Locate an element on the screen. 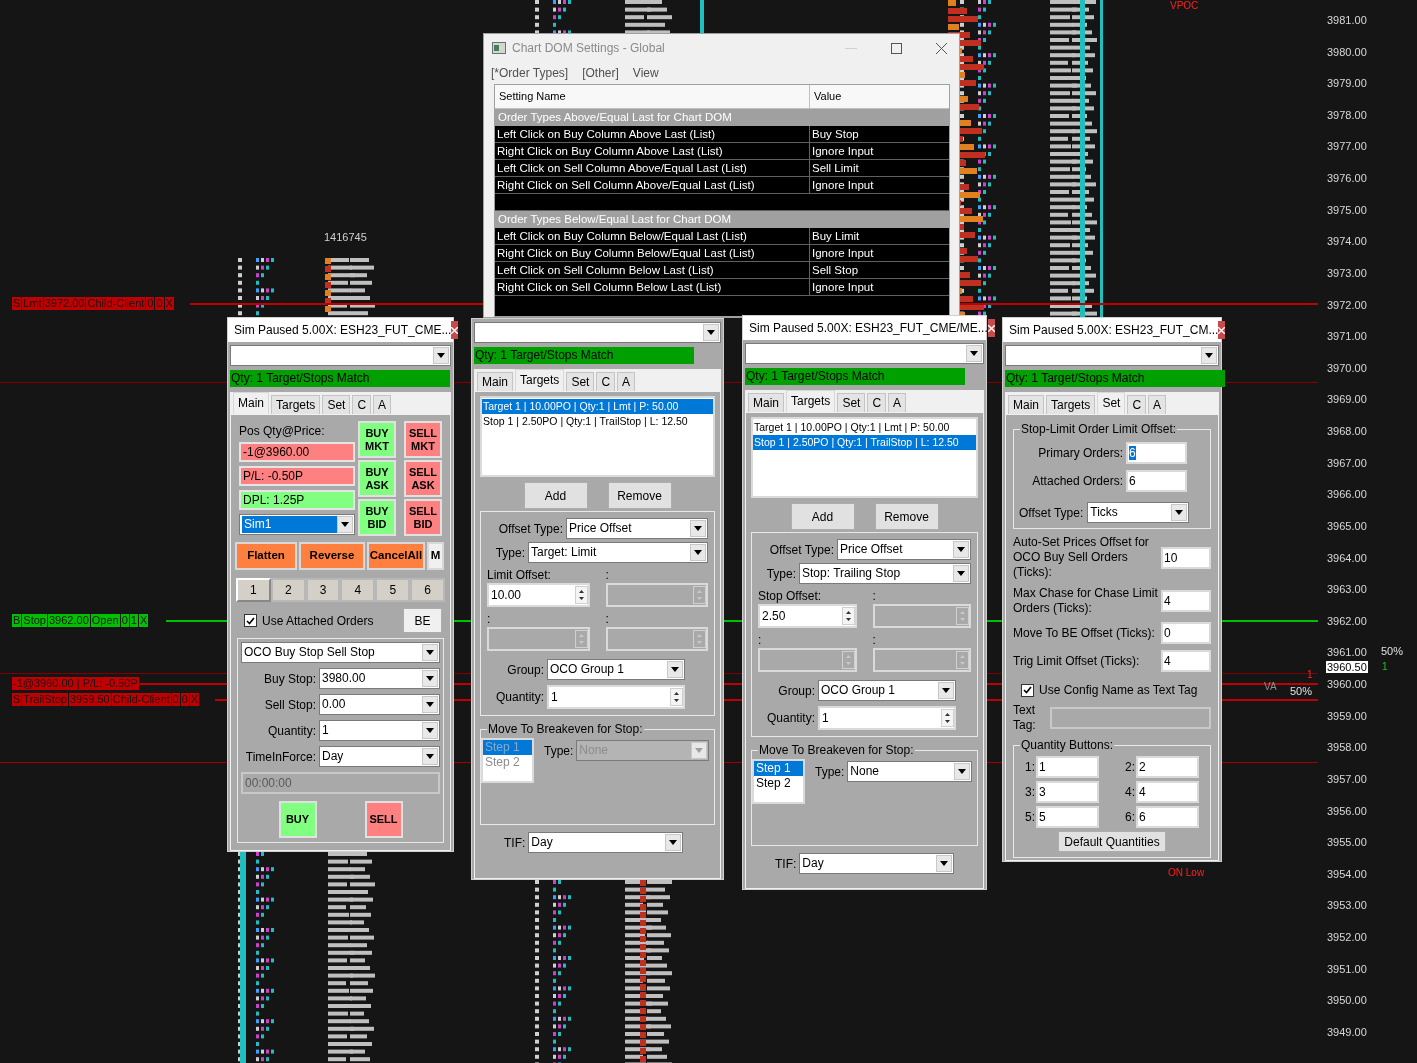 This screenshot has height=1063, width=1417. menu-item: [Other] is located at coordinates (600, 73).